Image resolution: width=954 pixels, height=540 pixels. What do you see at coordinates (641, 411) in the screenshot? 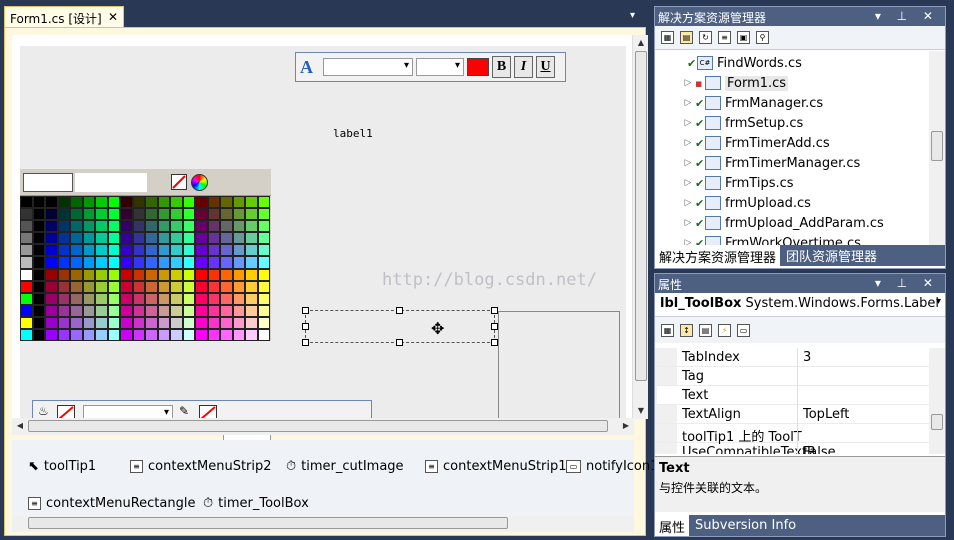
I see `scroll-down-icon: ▼` at bounding box center [641, 411].